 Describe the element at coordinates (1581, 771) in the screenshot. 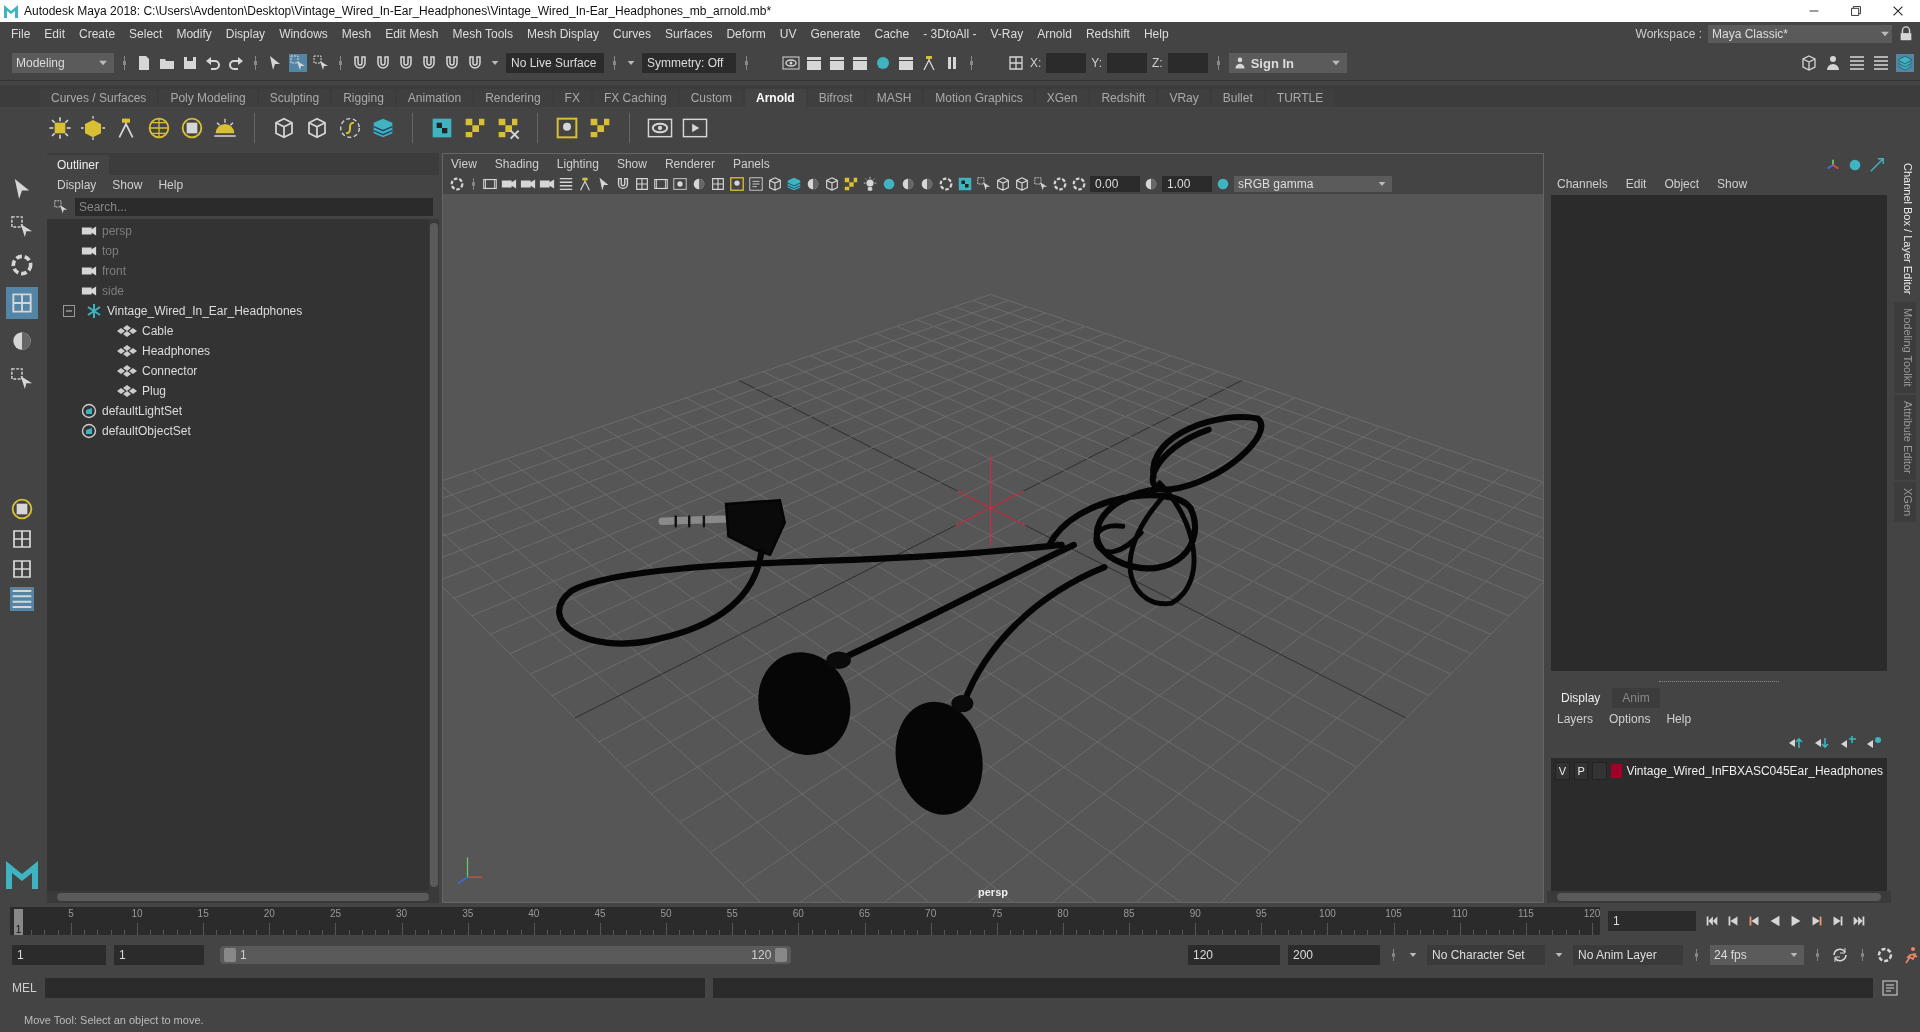

I see `playback-toggle: P` at that location.